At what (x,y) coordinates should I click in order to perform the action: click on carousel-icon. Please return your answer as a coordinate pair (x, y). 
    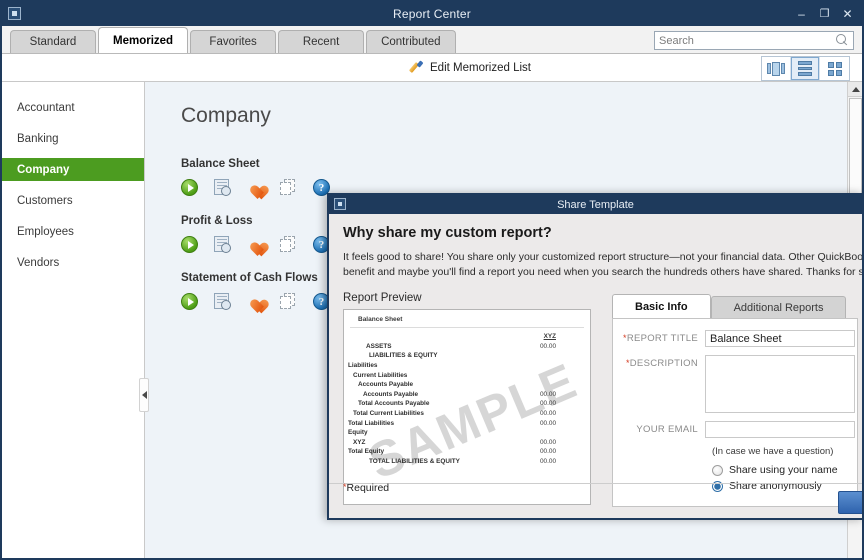
    Looking at the image, I should click on (776, 68).